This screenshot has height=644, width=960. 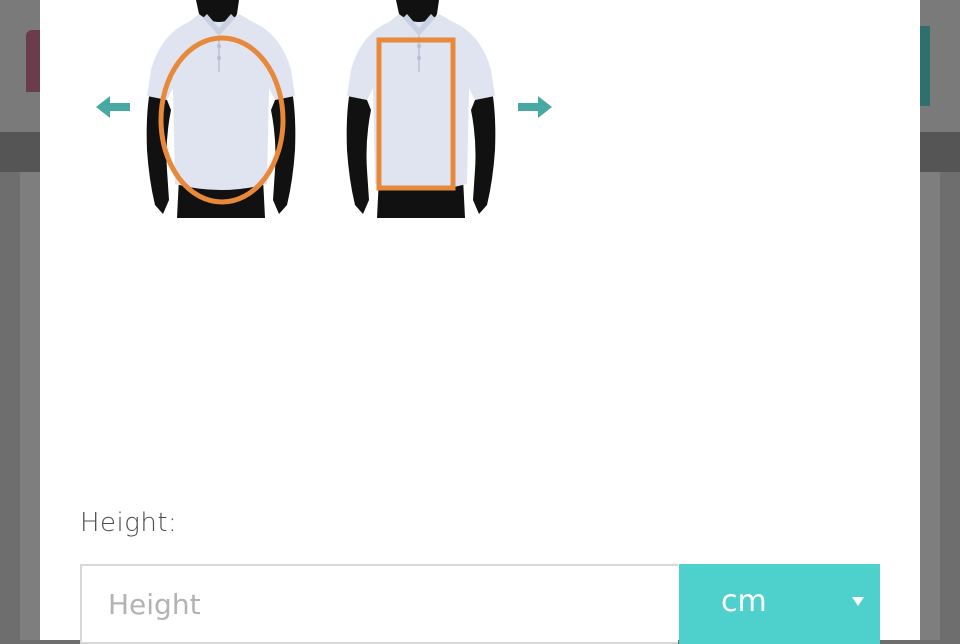 I want to click on height-input, so click(x=379, y=604).